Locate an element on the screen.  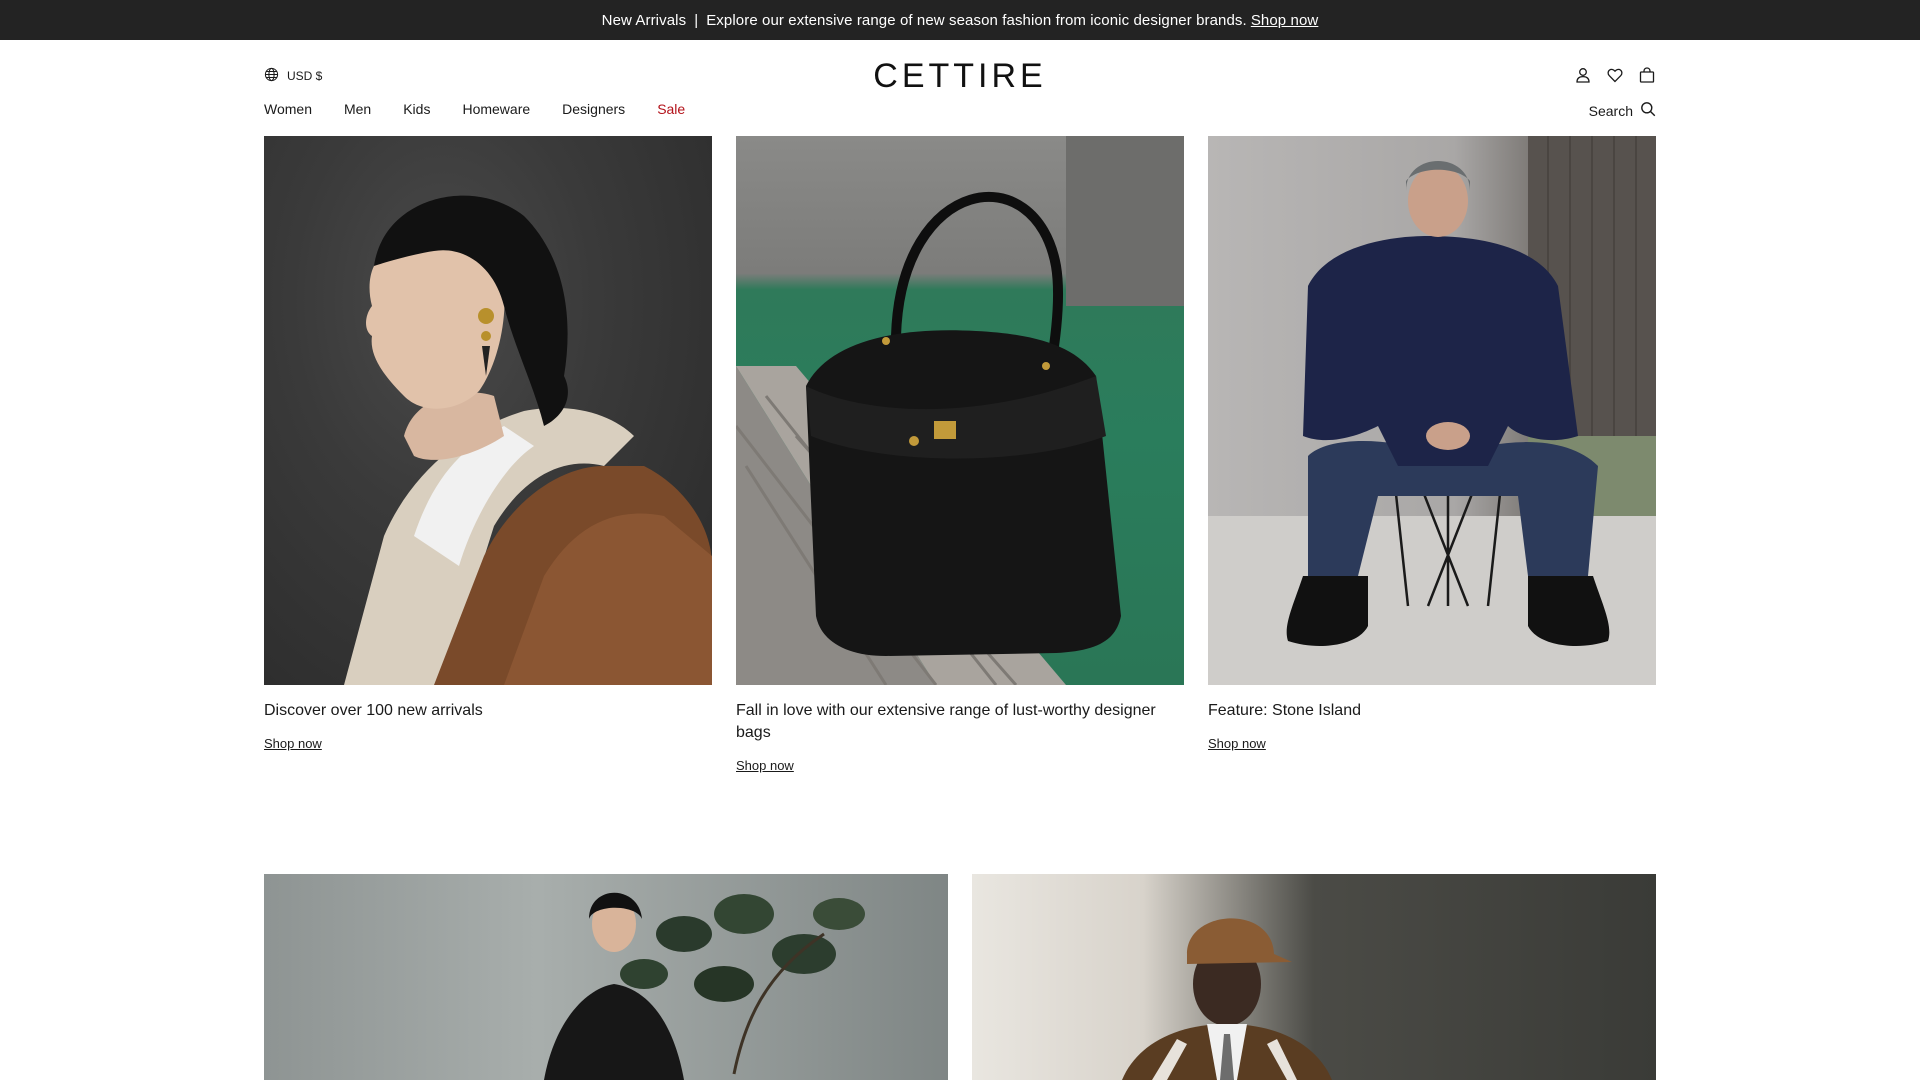
main-nav: Women Men Kids Homeware Designers Sale is located at coordinates (490, 109).